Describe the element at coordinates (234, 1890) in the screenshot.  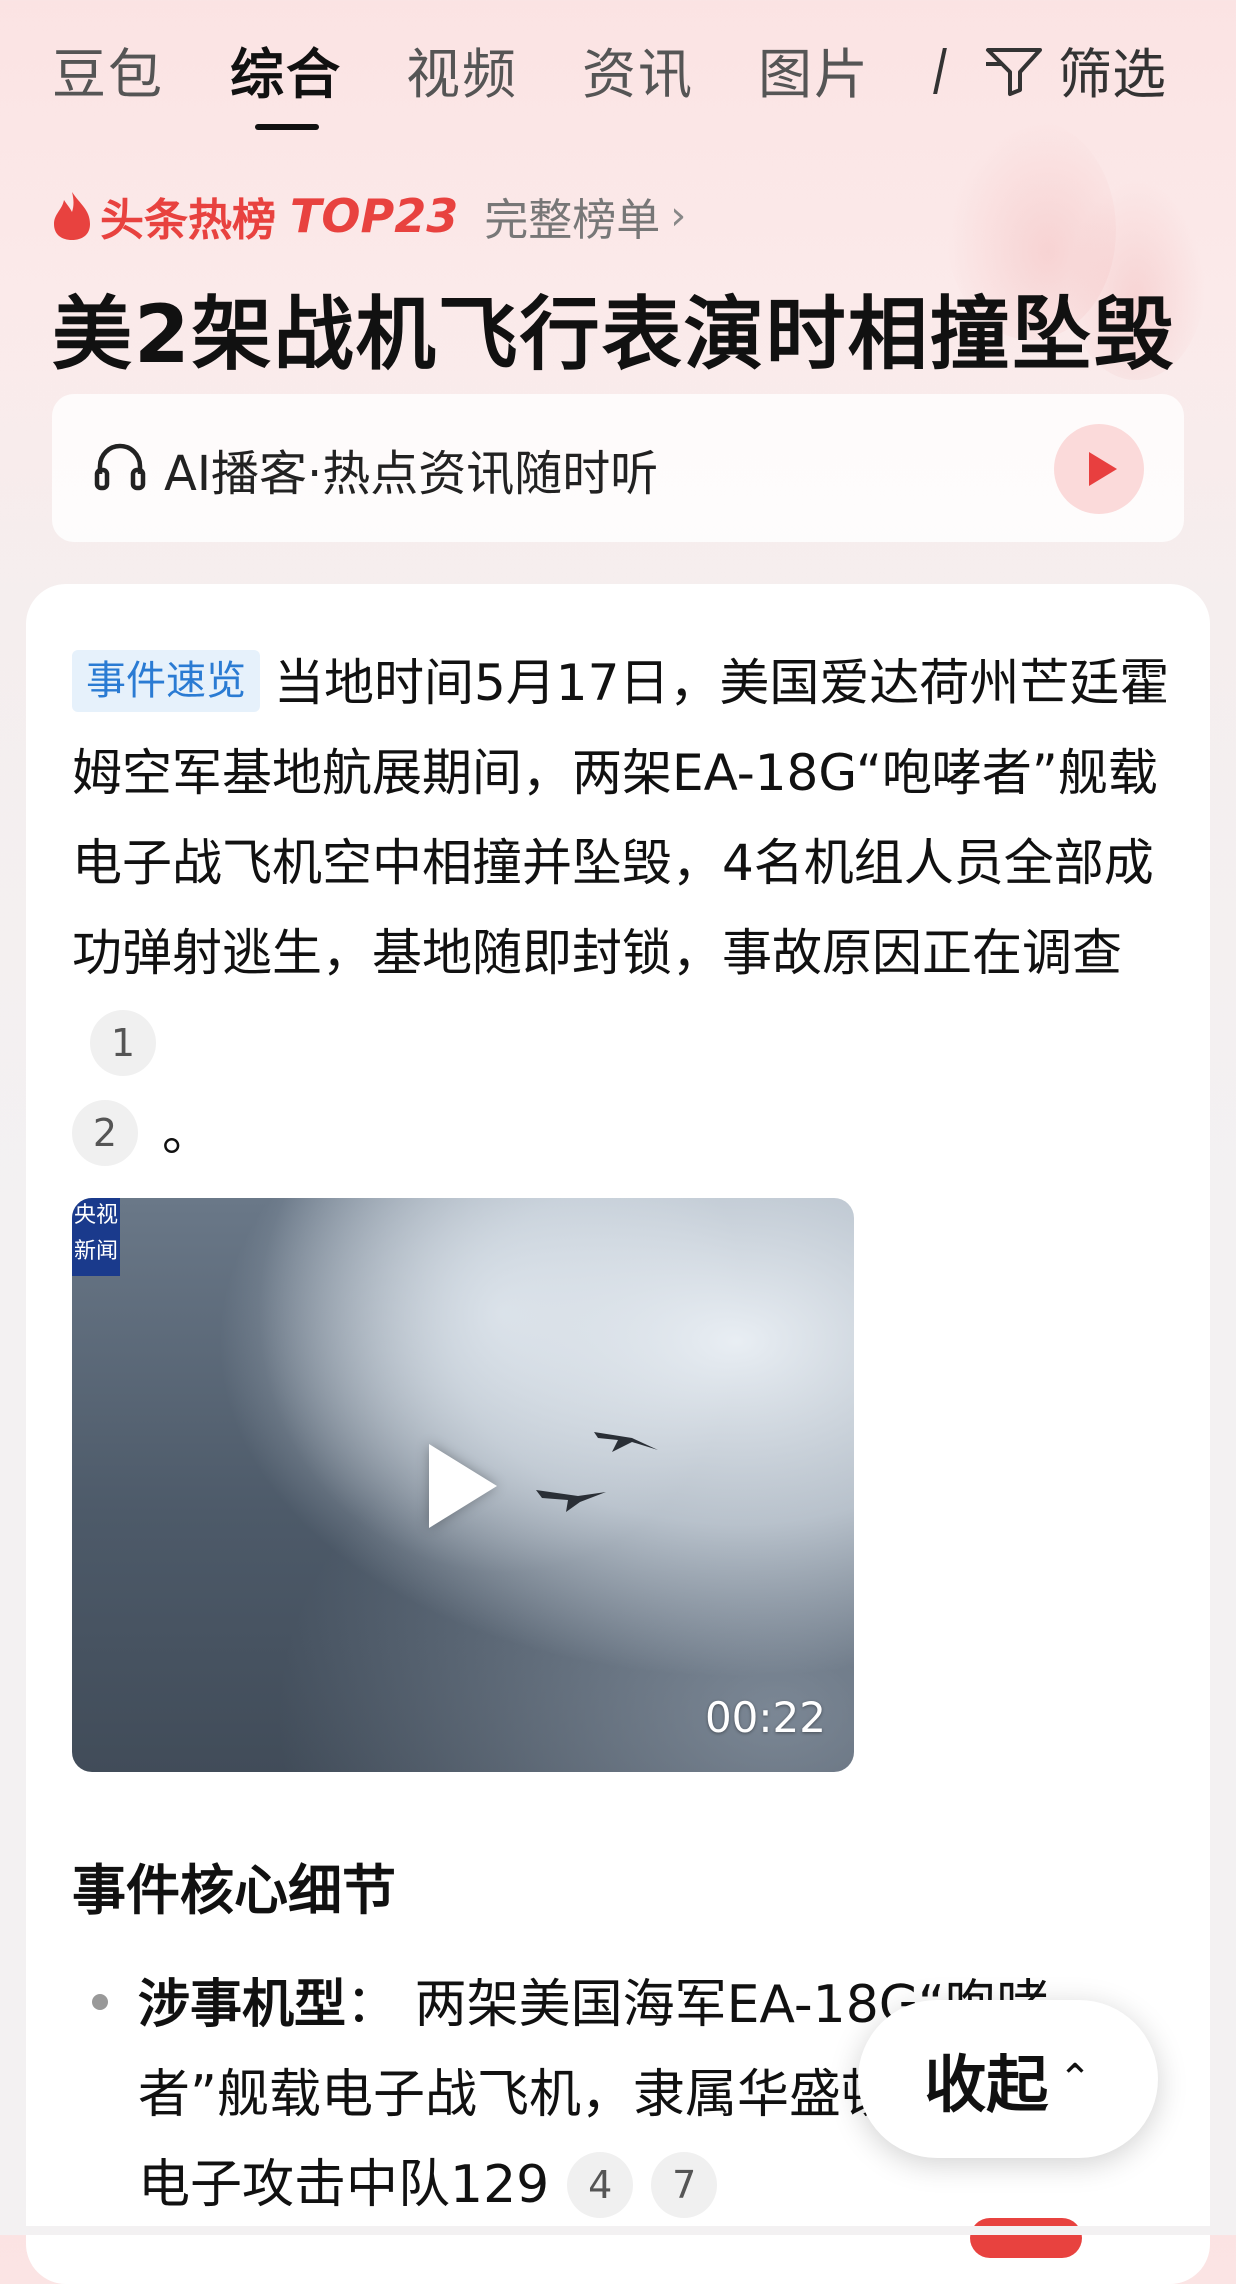
I see `section-title: 事件核心细节` at that location.